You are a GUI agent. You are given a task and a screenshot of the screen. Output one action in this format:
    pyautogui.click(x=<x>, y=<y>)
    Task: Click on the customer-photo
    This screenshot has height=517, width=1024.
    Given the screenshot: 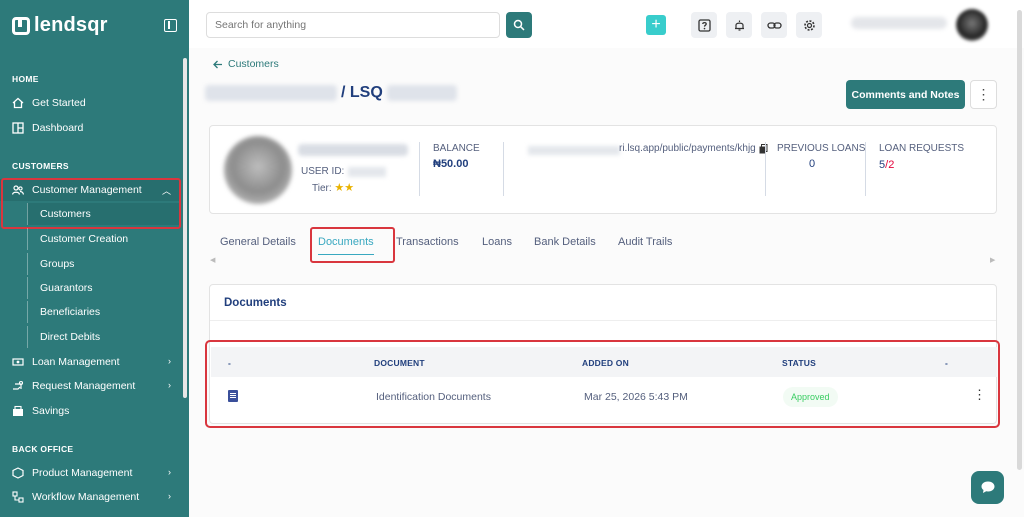 What is the action you would take?
    pyautogui.click(x=258, y=170)
    